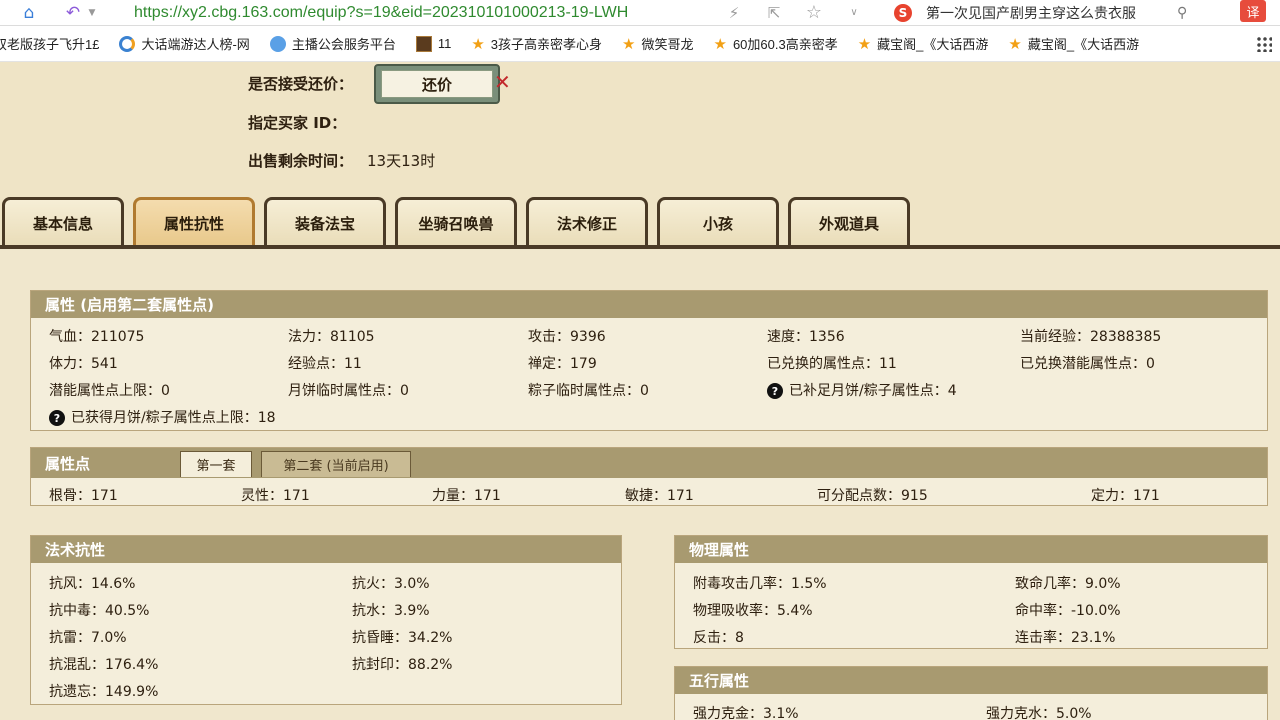  Describe the element at coordinates (216, 464) in the screenshot. I see `tab-point-set-1: 第一套` at that location.